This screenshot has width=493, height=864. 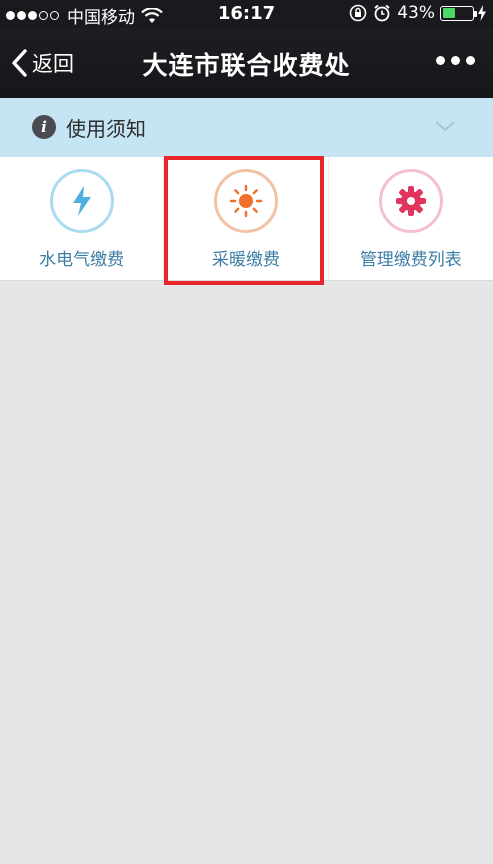 I want to click on navigation-bar: 返回 大连市联合收费处, so click(x=246, y=63).